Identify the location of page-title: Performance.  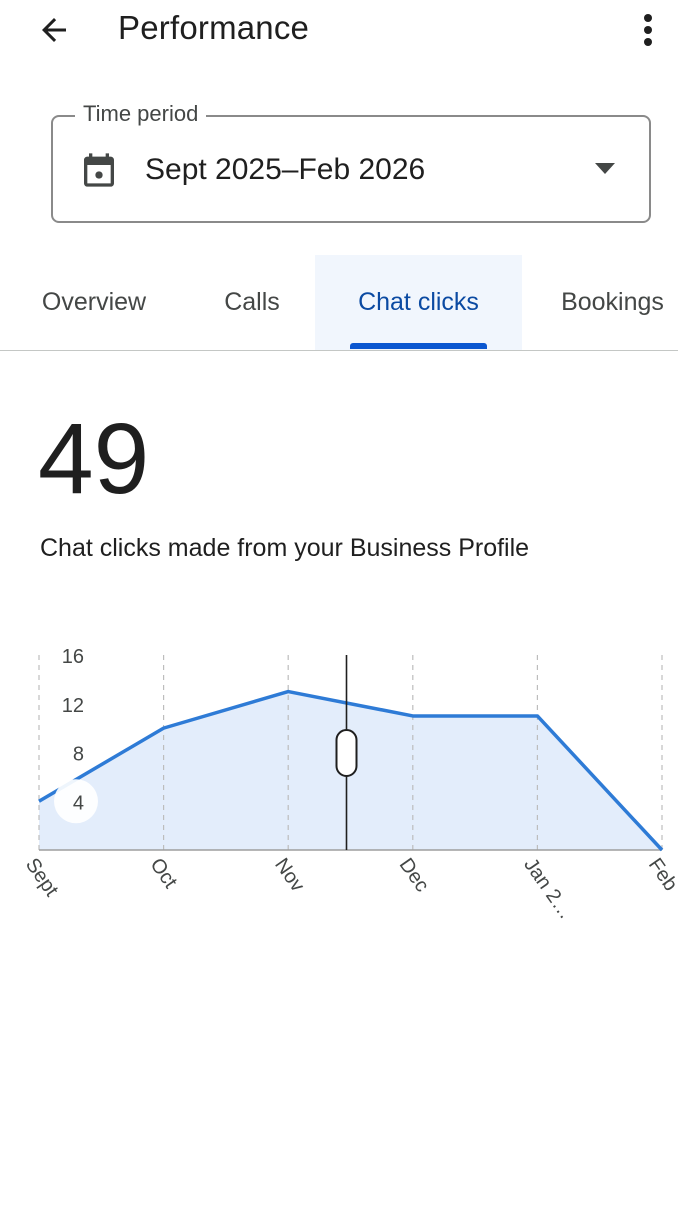
(214, 27).